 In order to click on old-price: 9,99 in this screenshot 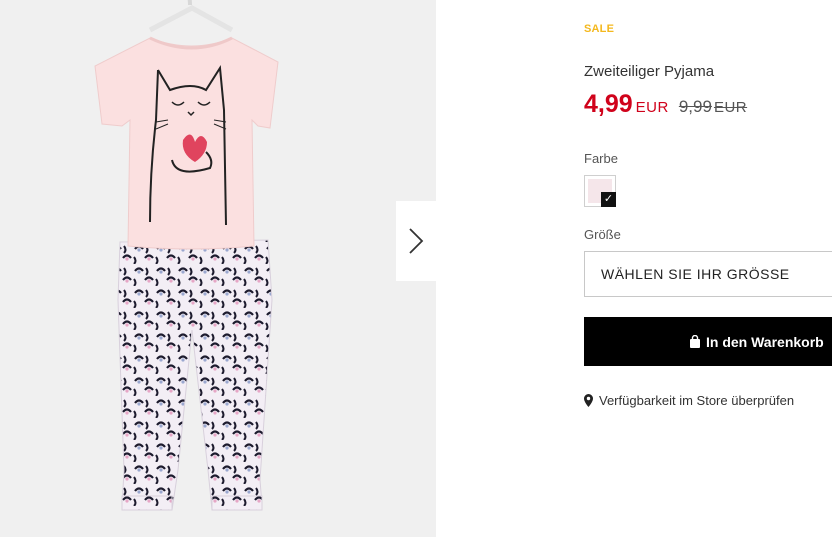, I will do `click(695, 106)`.